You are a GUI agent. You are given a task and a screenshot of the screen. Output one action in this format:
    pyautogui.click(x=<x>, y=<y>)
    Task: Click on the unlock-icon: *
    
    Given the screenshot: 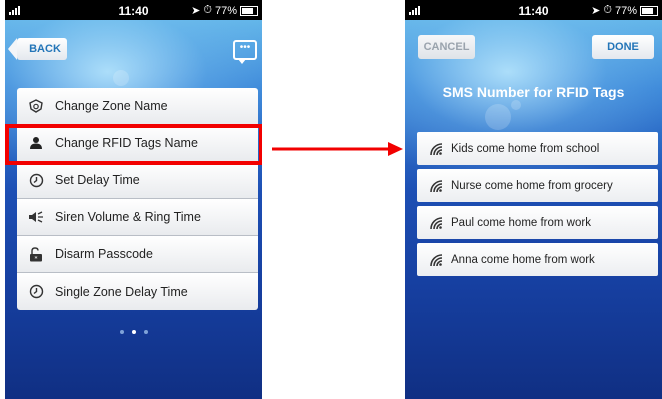 What is the action you would take?
    pyautogui.click(x=36, y=254)
    